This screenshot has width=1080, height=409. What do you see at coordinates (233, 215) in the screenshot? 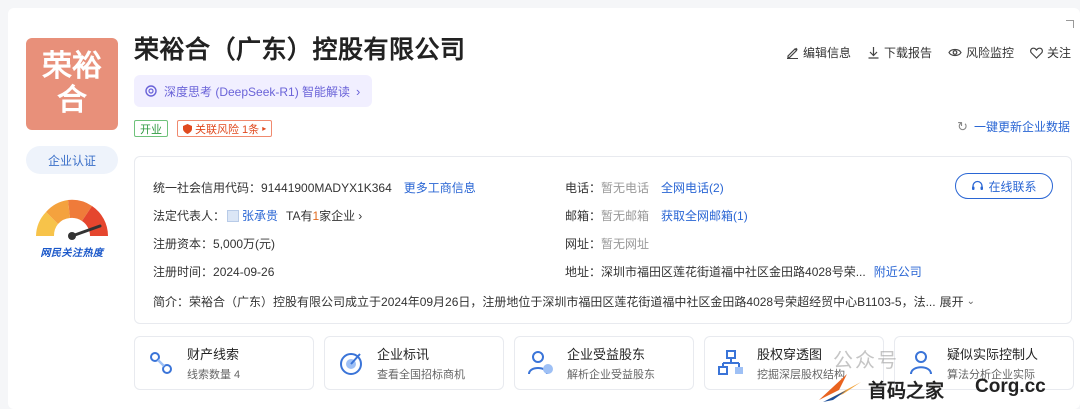
I see `avatar` at bounding box center [233, 215].